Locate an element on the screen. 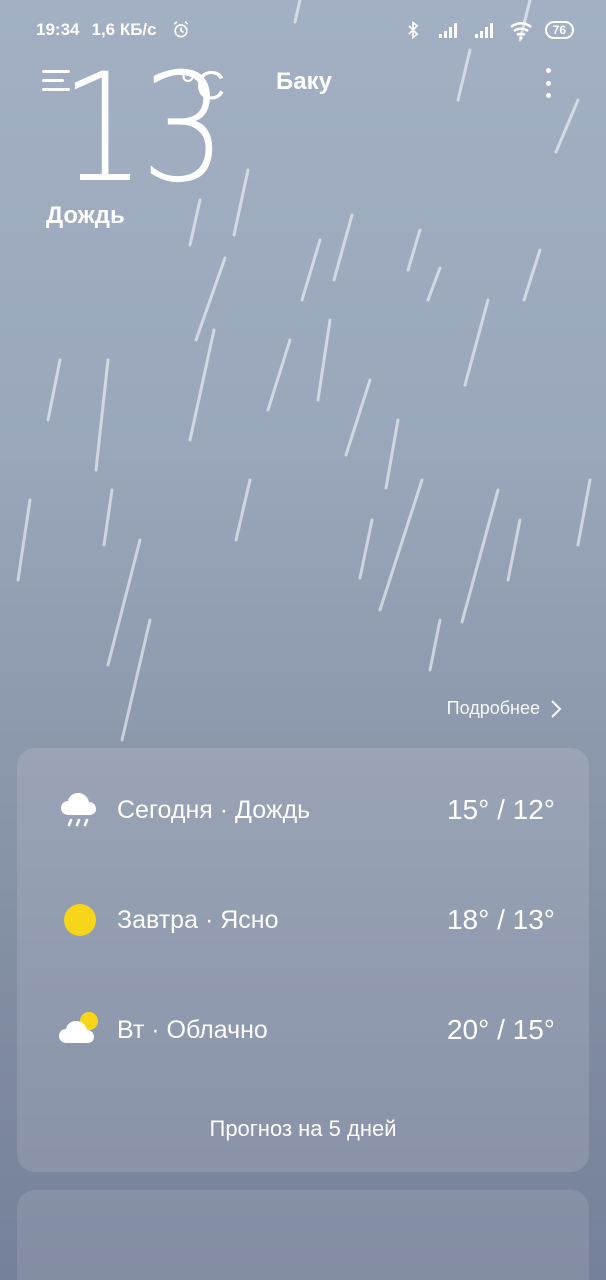 This screenshot has width=606, height=1280. forecast-row-today: Сегодня · Дождь 15° / 12° is located at coordinates (303, 810).